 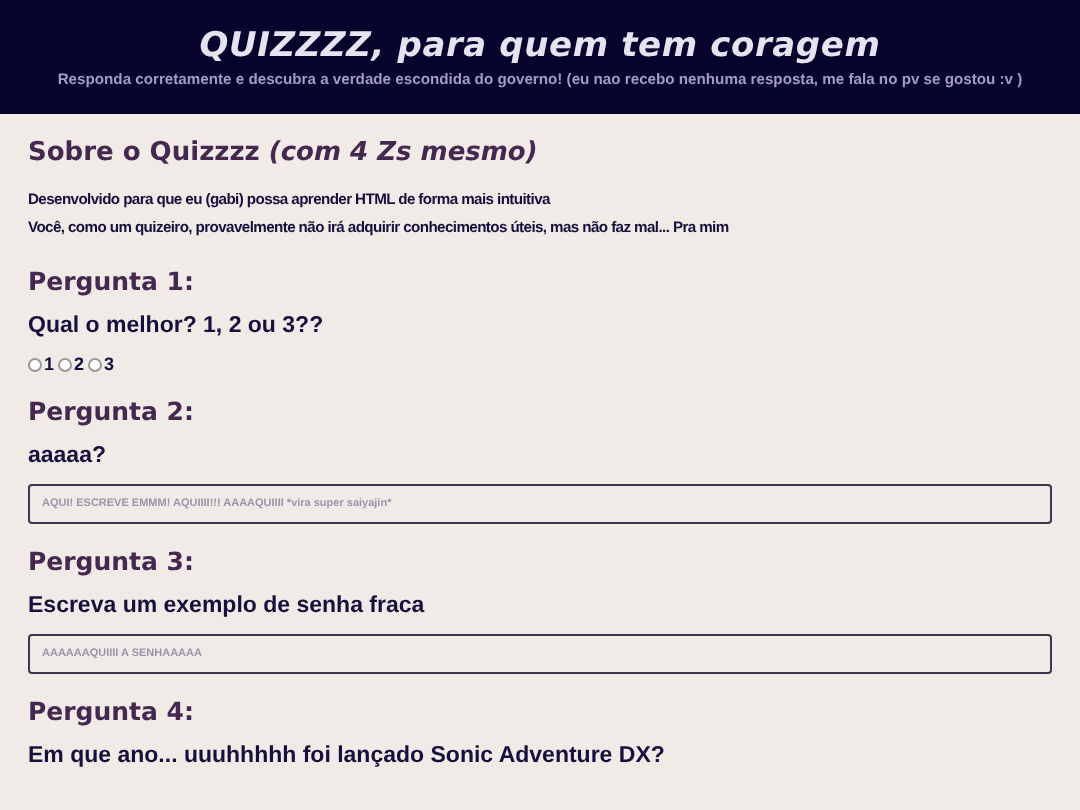 What do you see at coordinates (112, 712) in the screenshot?
I see `question-heading: Pergunta 4:` at bounding box center [112, 712].